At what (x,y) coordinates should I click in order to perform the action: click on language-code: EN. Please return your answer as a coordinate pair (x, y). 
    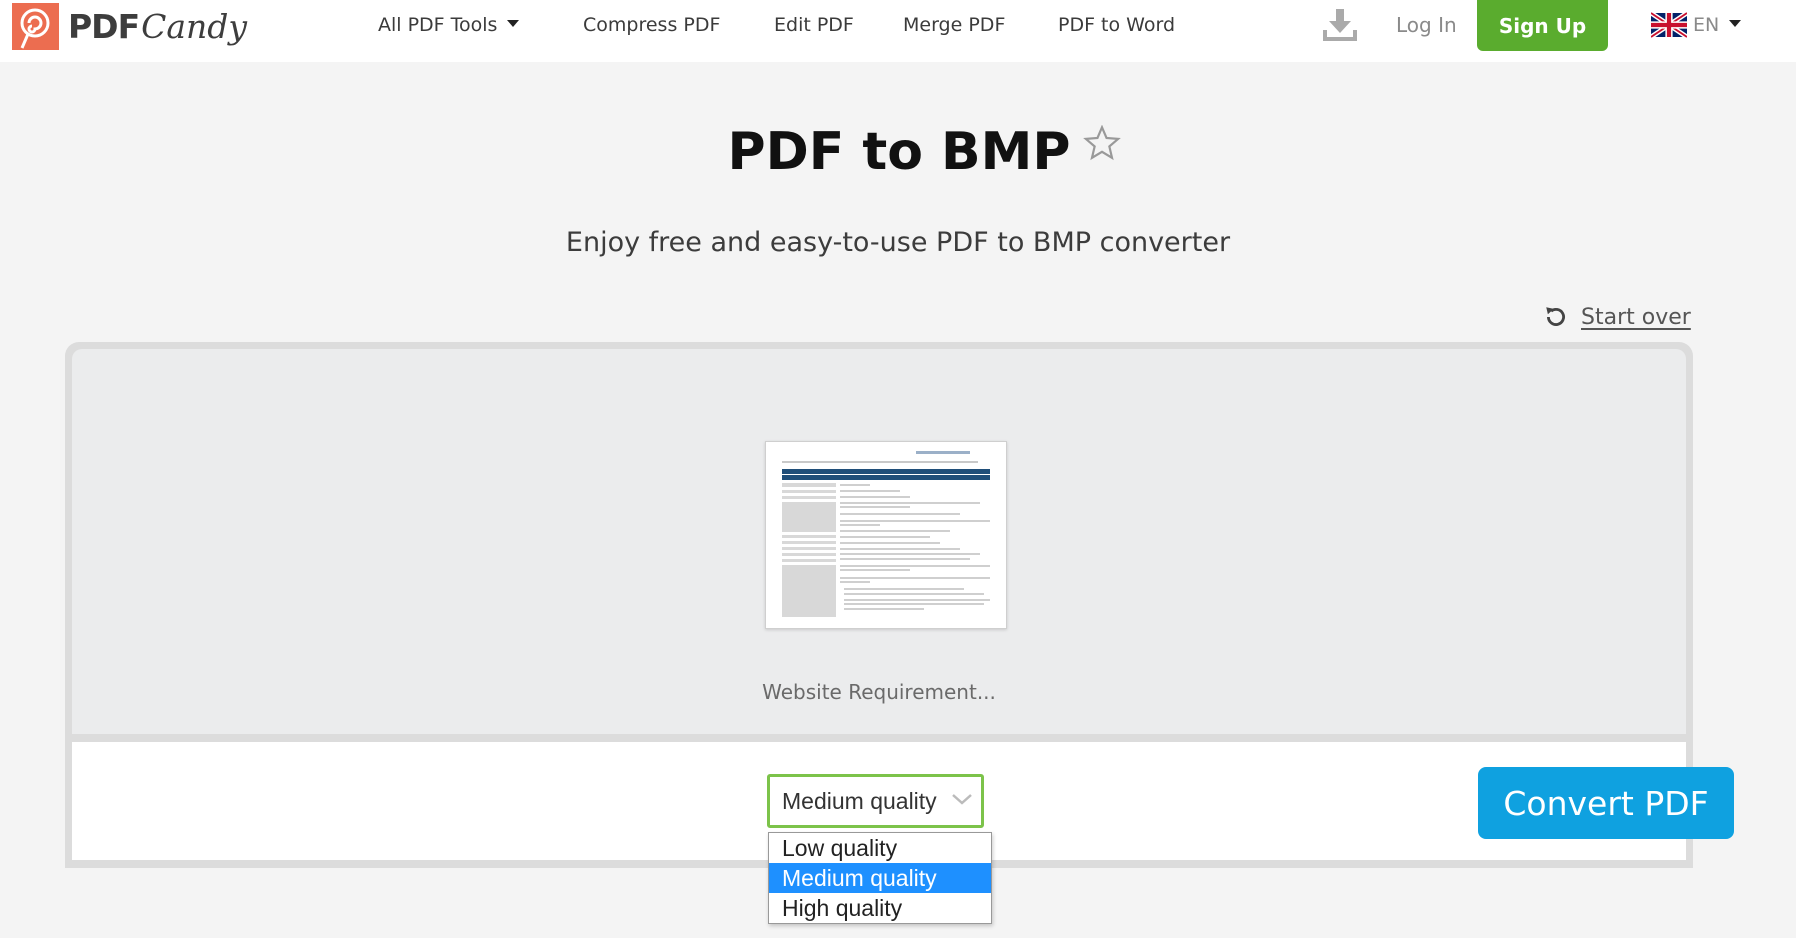
    Looking at the image, I should click on (1706, 25).